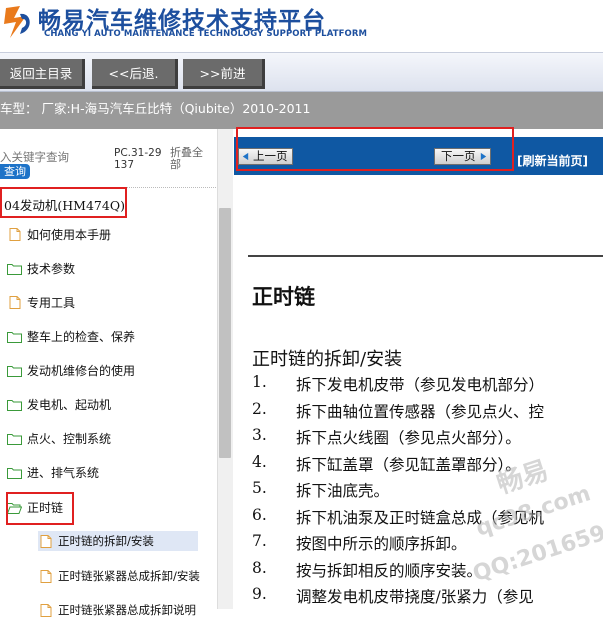  Describe the element at coordinates (191, 159) in the screenshot. I see `collapse-all-link: 折叠全部` at that location.